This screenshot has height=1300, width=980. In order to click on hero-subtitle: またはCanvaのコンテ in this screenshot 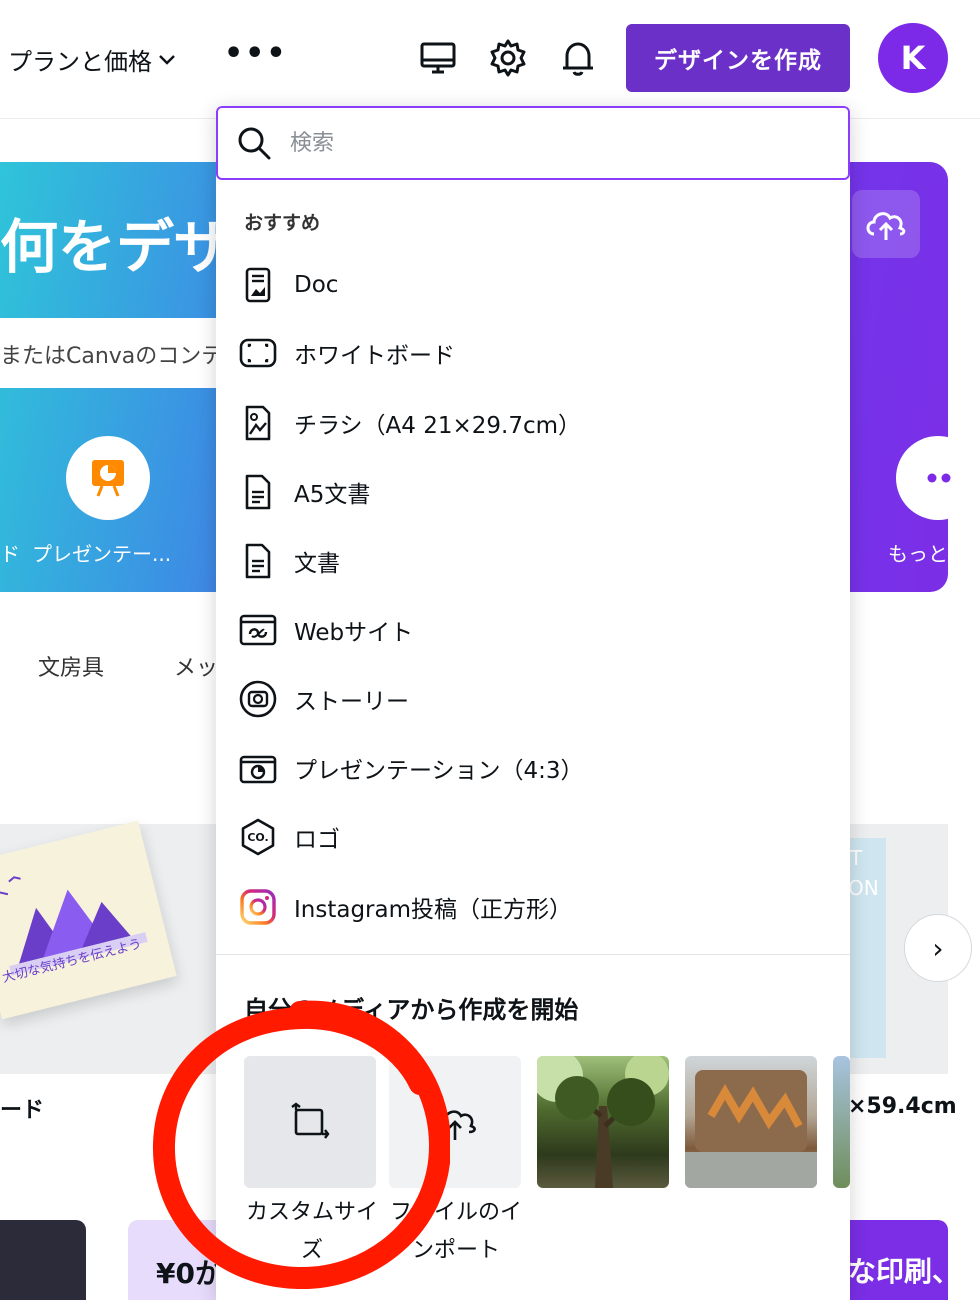, I will do `click(112, 356)`.